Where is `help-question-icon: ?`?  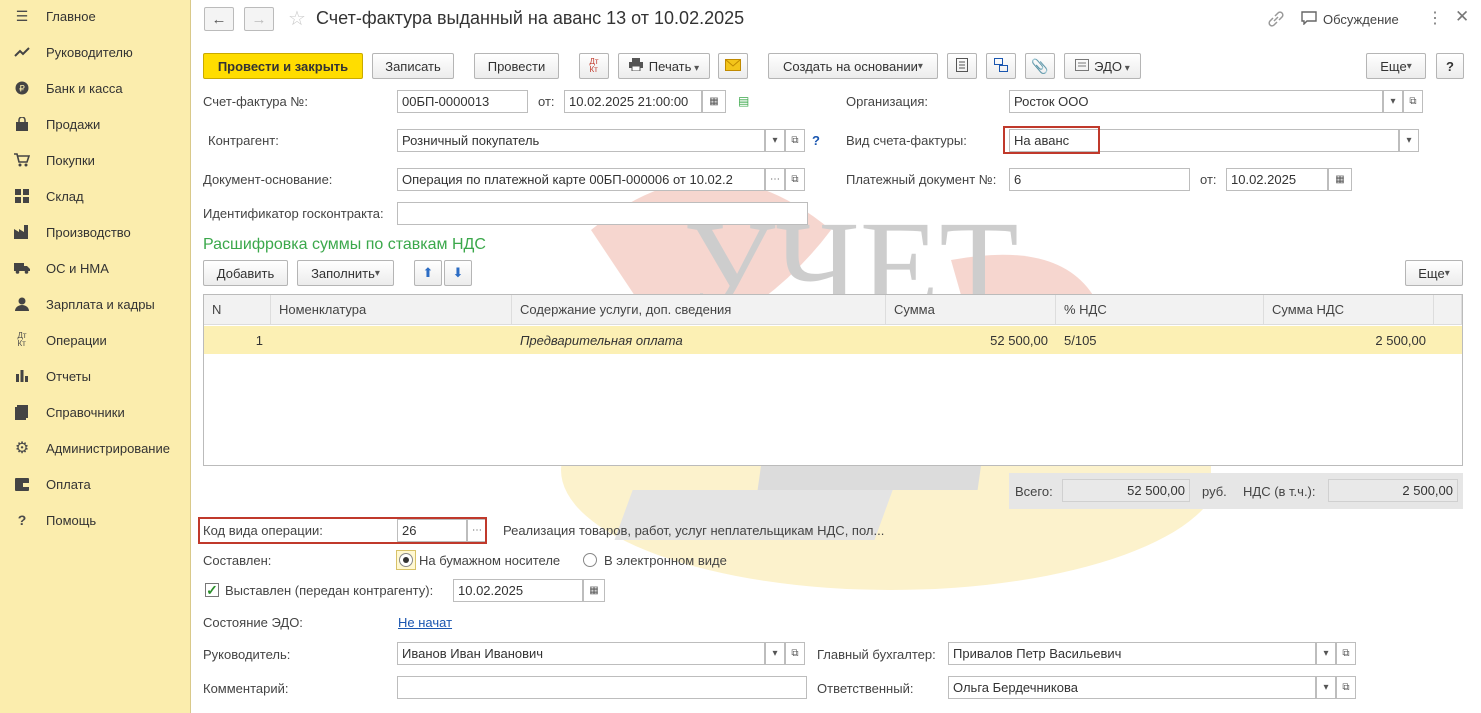
help-question-icon: ? is located at coordinates (816, 140).